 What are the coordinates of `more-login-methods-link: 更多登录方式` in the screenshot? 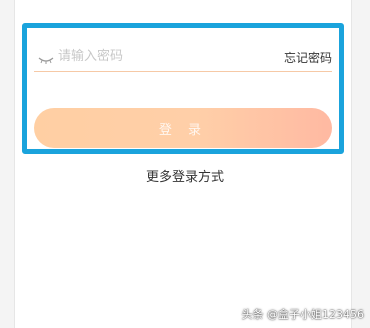 It's located at (185, 175).